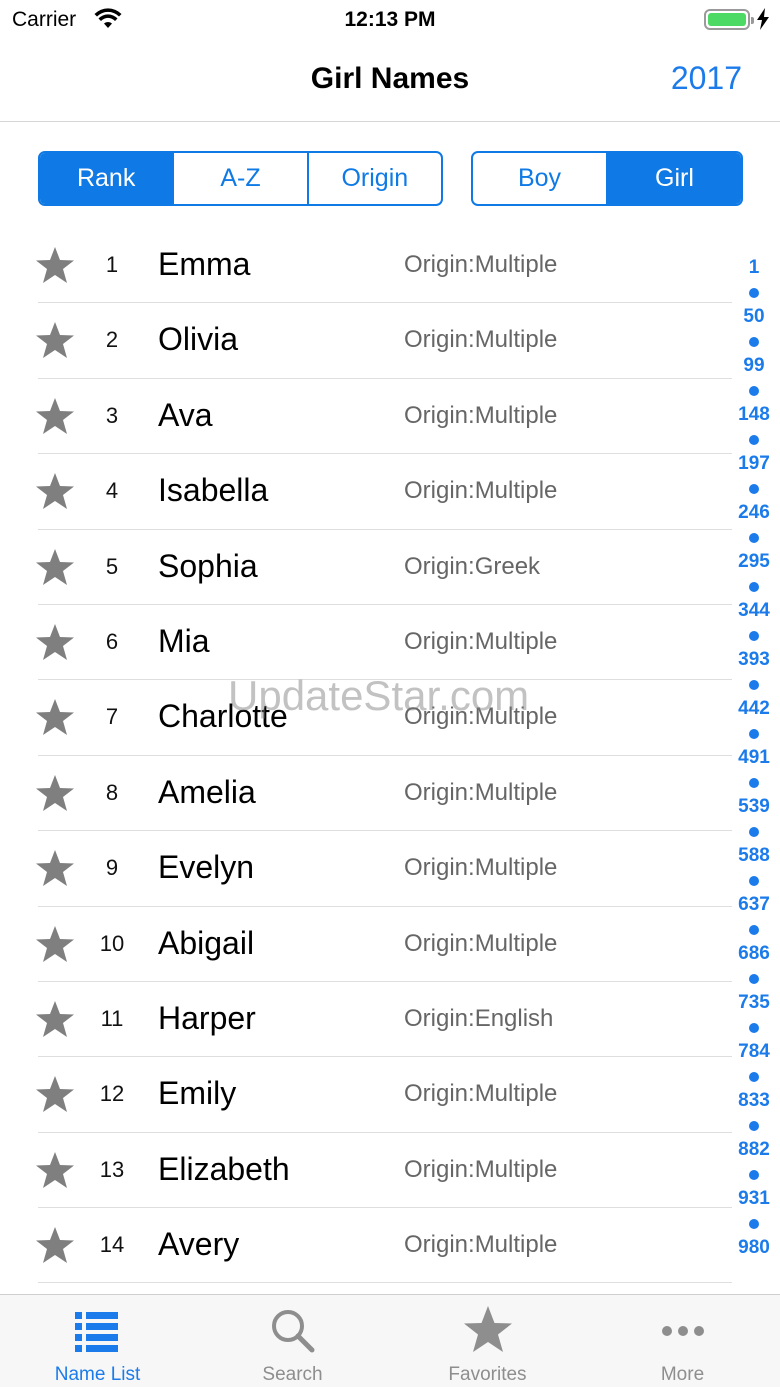 The height and width of the screenshot is (1387, 780). What do you see at coordinates (754, 954) in the screenshot?
I see `index-entry: 686` at bounding box center [754, 954].